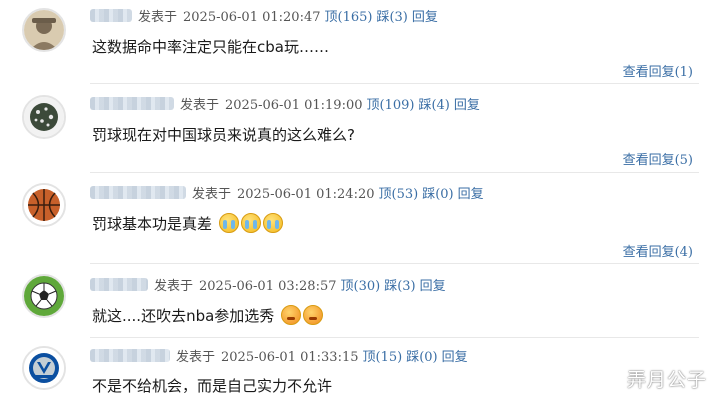  I want to click on comment-text-content: 就这....还吹去nba参加选秀, so click(183, 316).